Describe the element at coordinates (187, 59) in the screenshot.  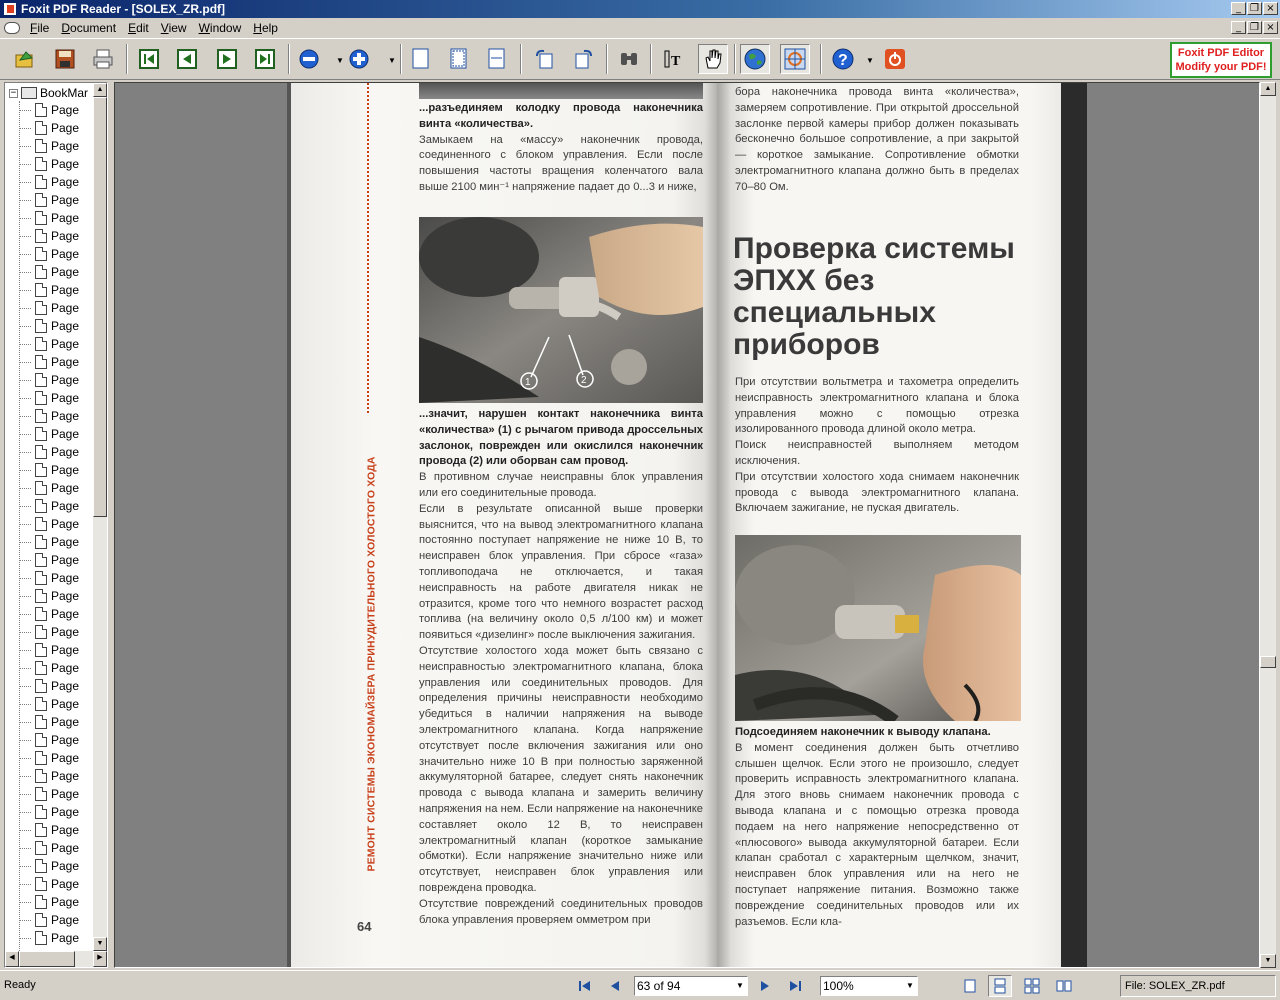
I see `previous-page-icon` at that location.